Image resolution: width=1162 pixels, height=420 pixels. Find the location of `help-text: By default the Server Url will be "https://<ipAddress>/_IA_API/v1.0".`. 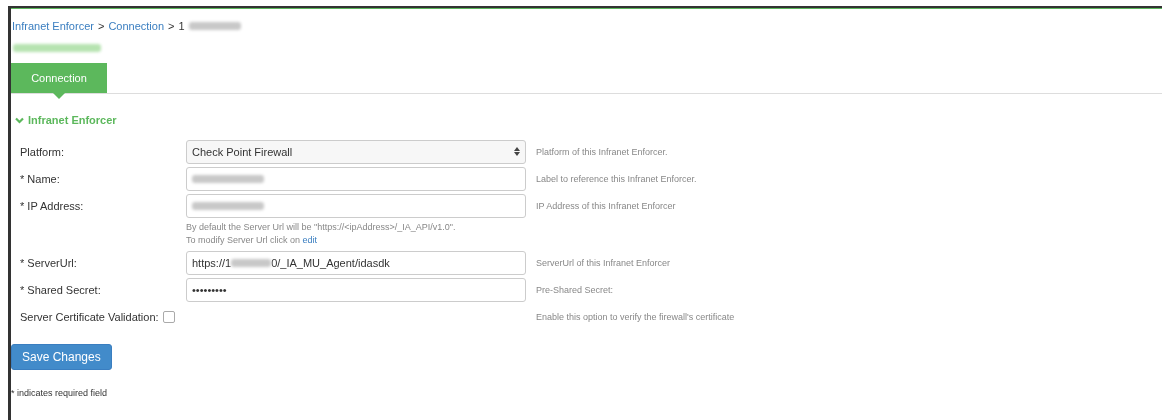

help-text: By default the Server Url will be "https://<ipAddress>/_IA_API/v1.0". is located at coordinates (321, 227).